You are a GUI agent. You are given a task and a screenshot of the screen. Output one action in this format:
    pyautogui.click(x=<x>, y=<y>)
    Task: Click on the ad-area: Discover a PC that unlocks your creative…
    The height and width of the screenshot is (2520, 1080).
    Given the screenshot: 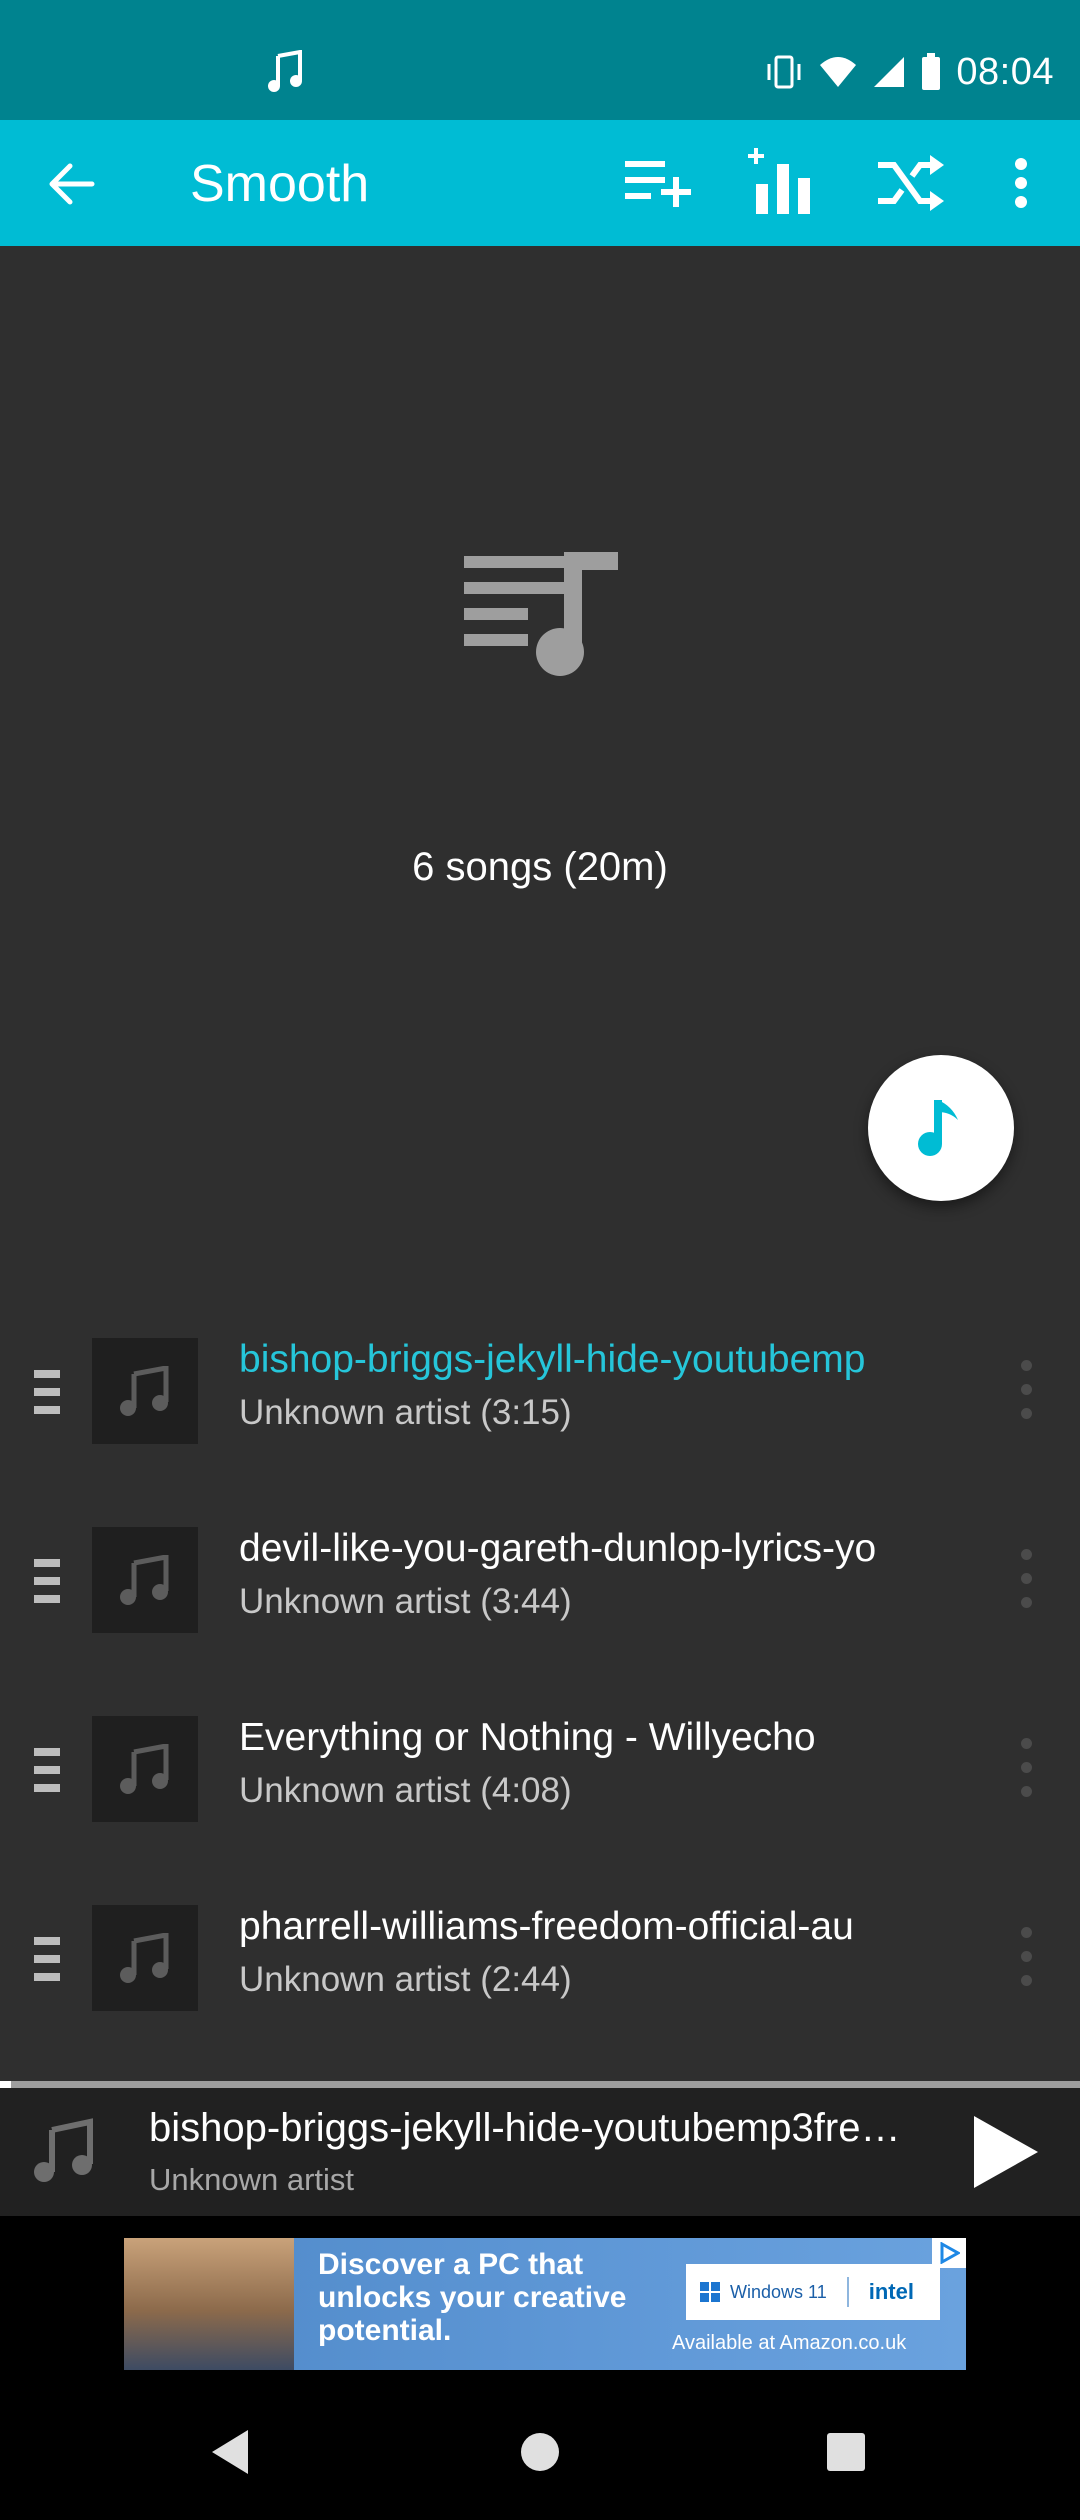 What is the action you would take?
    pyautogui.click(x=540, y=2298)
    